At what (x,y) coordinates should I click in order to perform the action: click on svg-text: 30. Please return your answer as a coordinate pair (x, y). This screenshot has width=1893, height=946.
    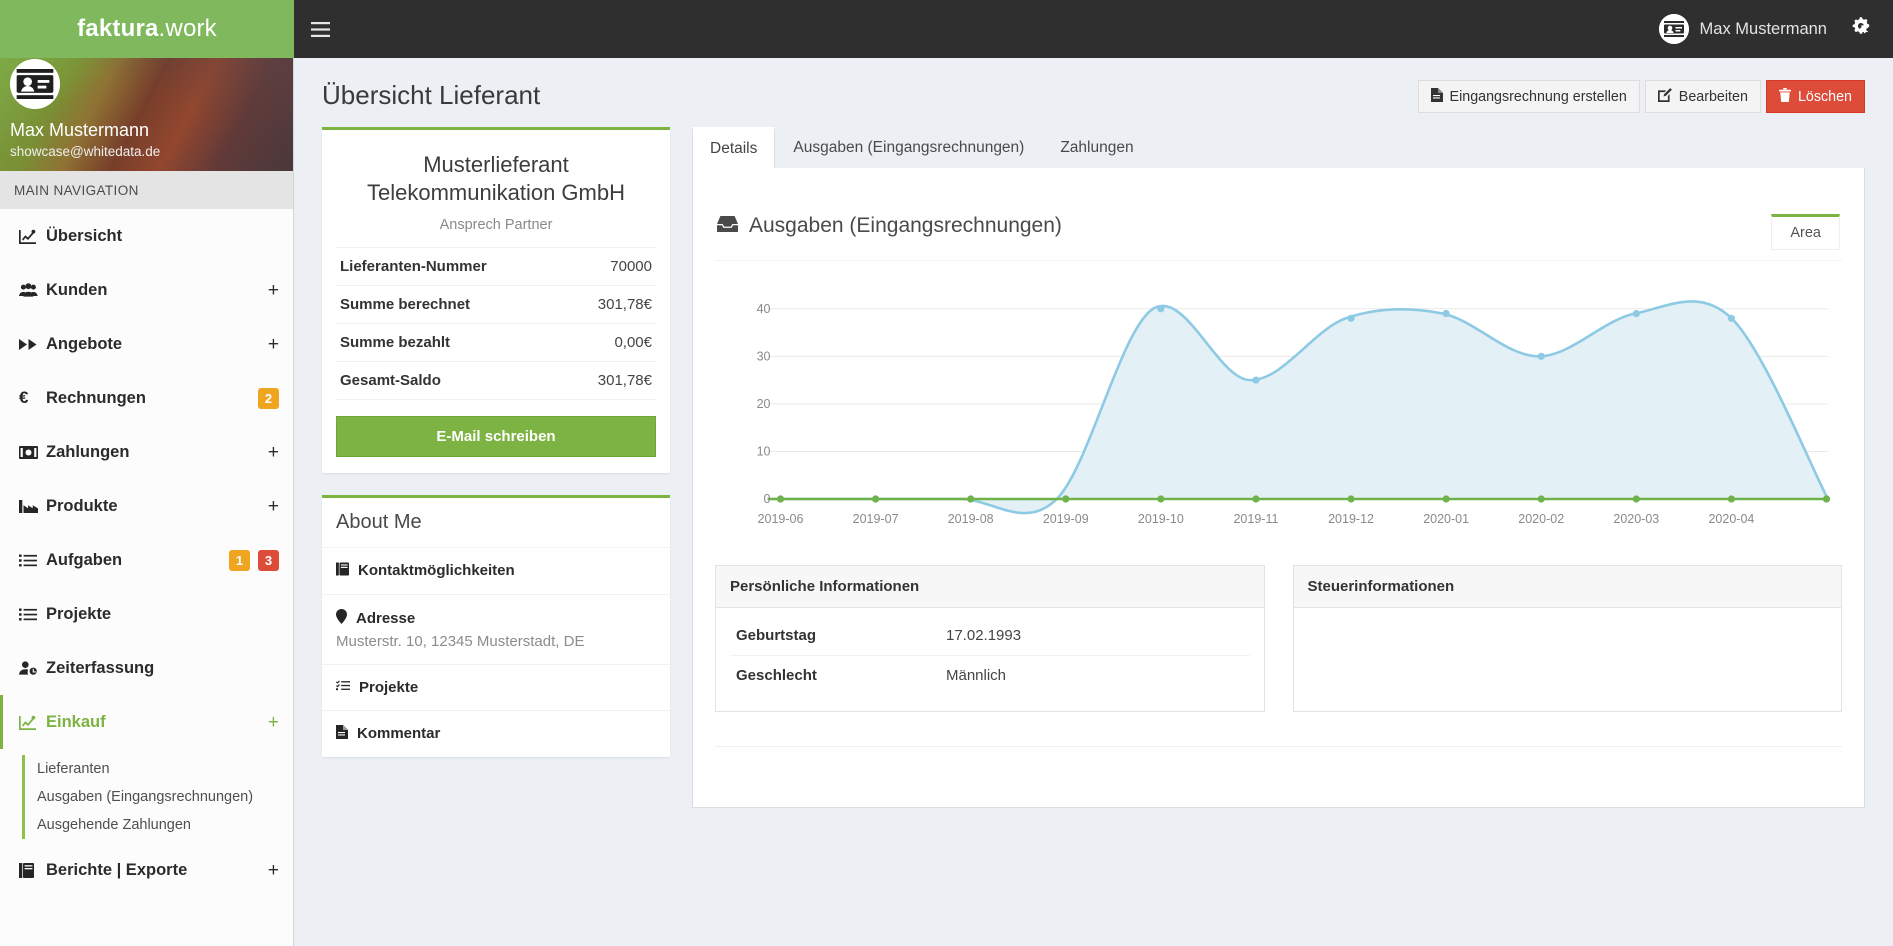
    Looking at the image, I should click on (764, 356).